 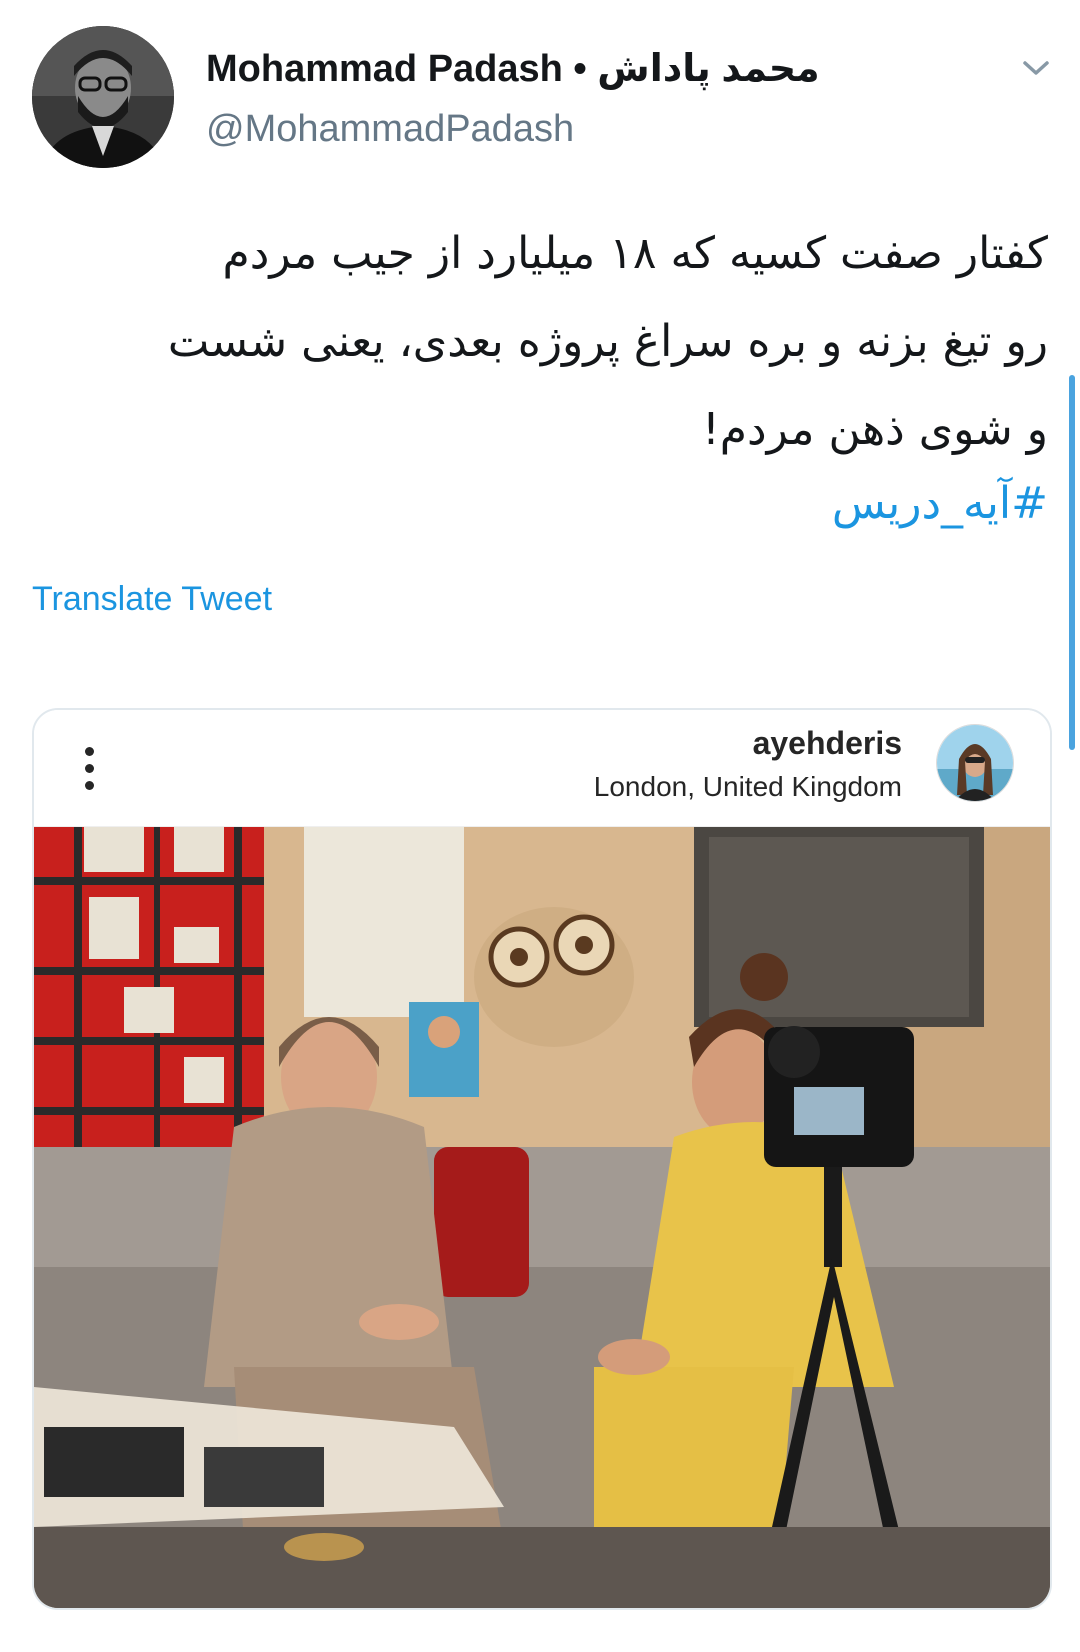 I want to click on embed-avatar, so click(x=975, y=763).